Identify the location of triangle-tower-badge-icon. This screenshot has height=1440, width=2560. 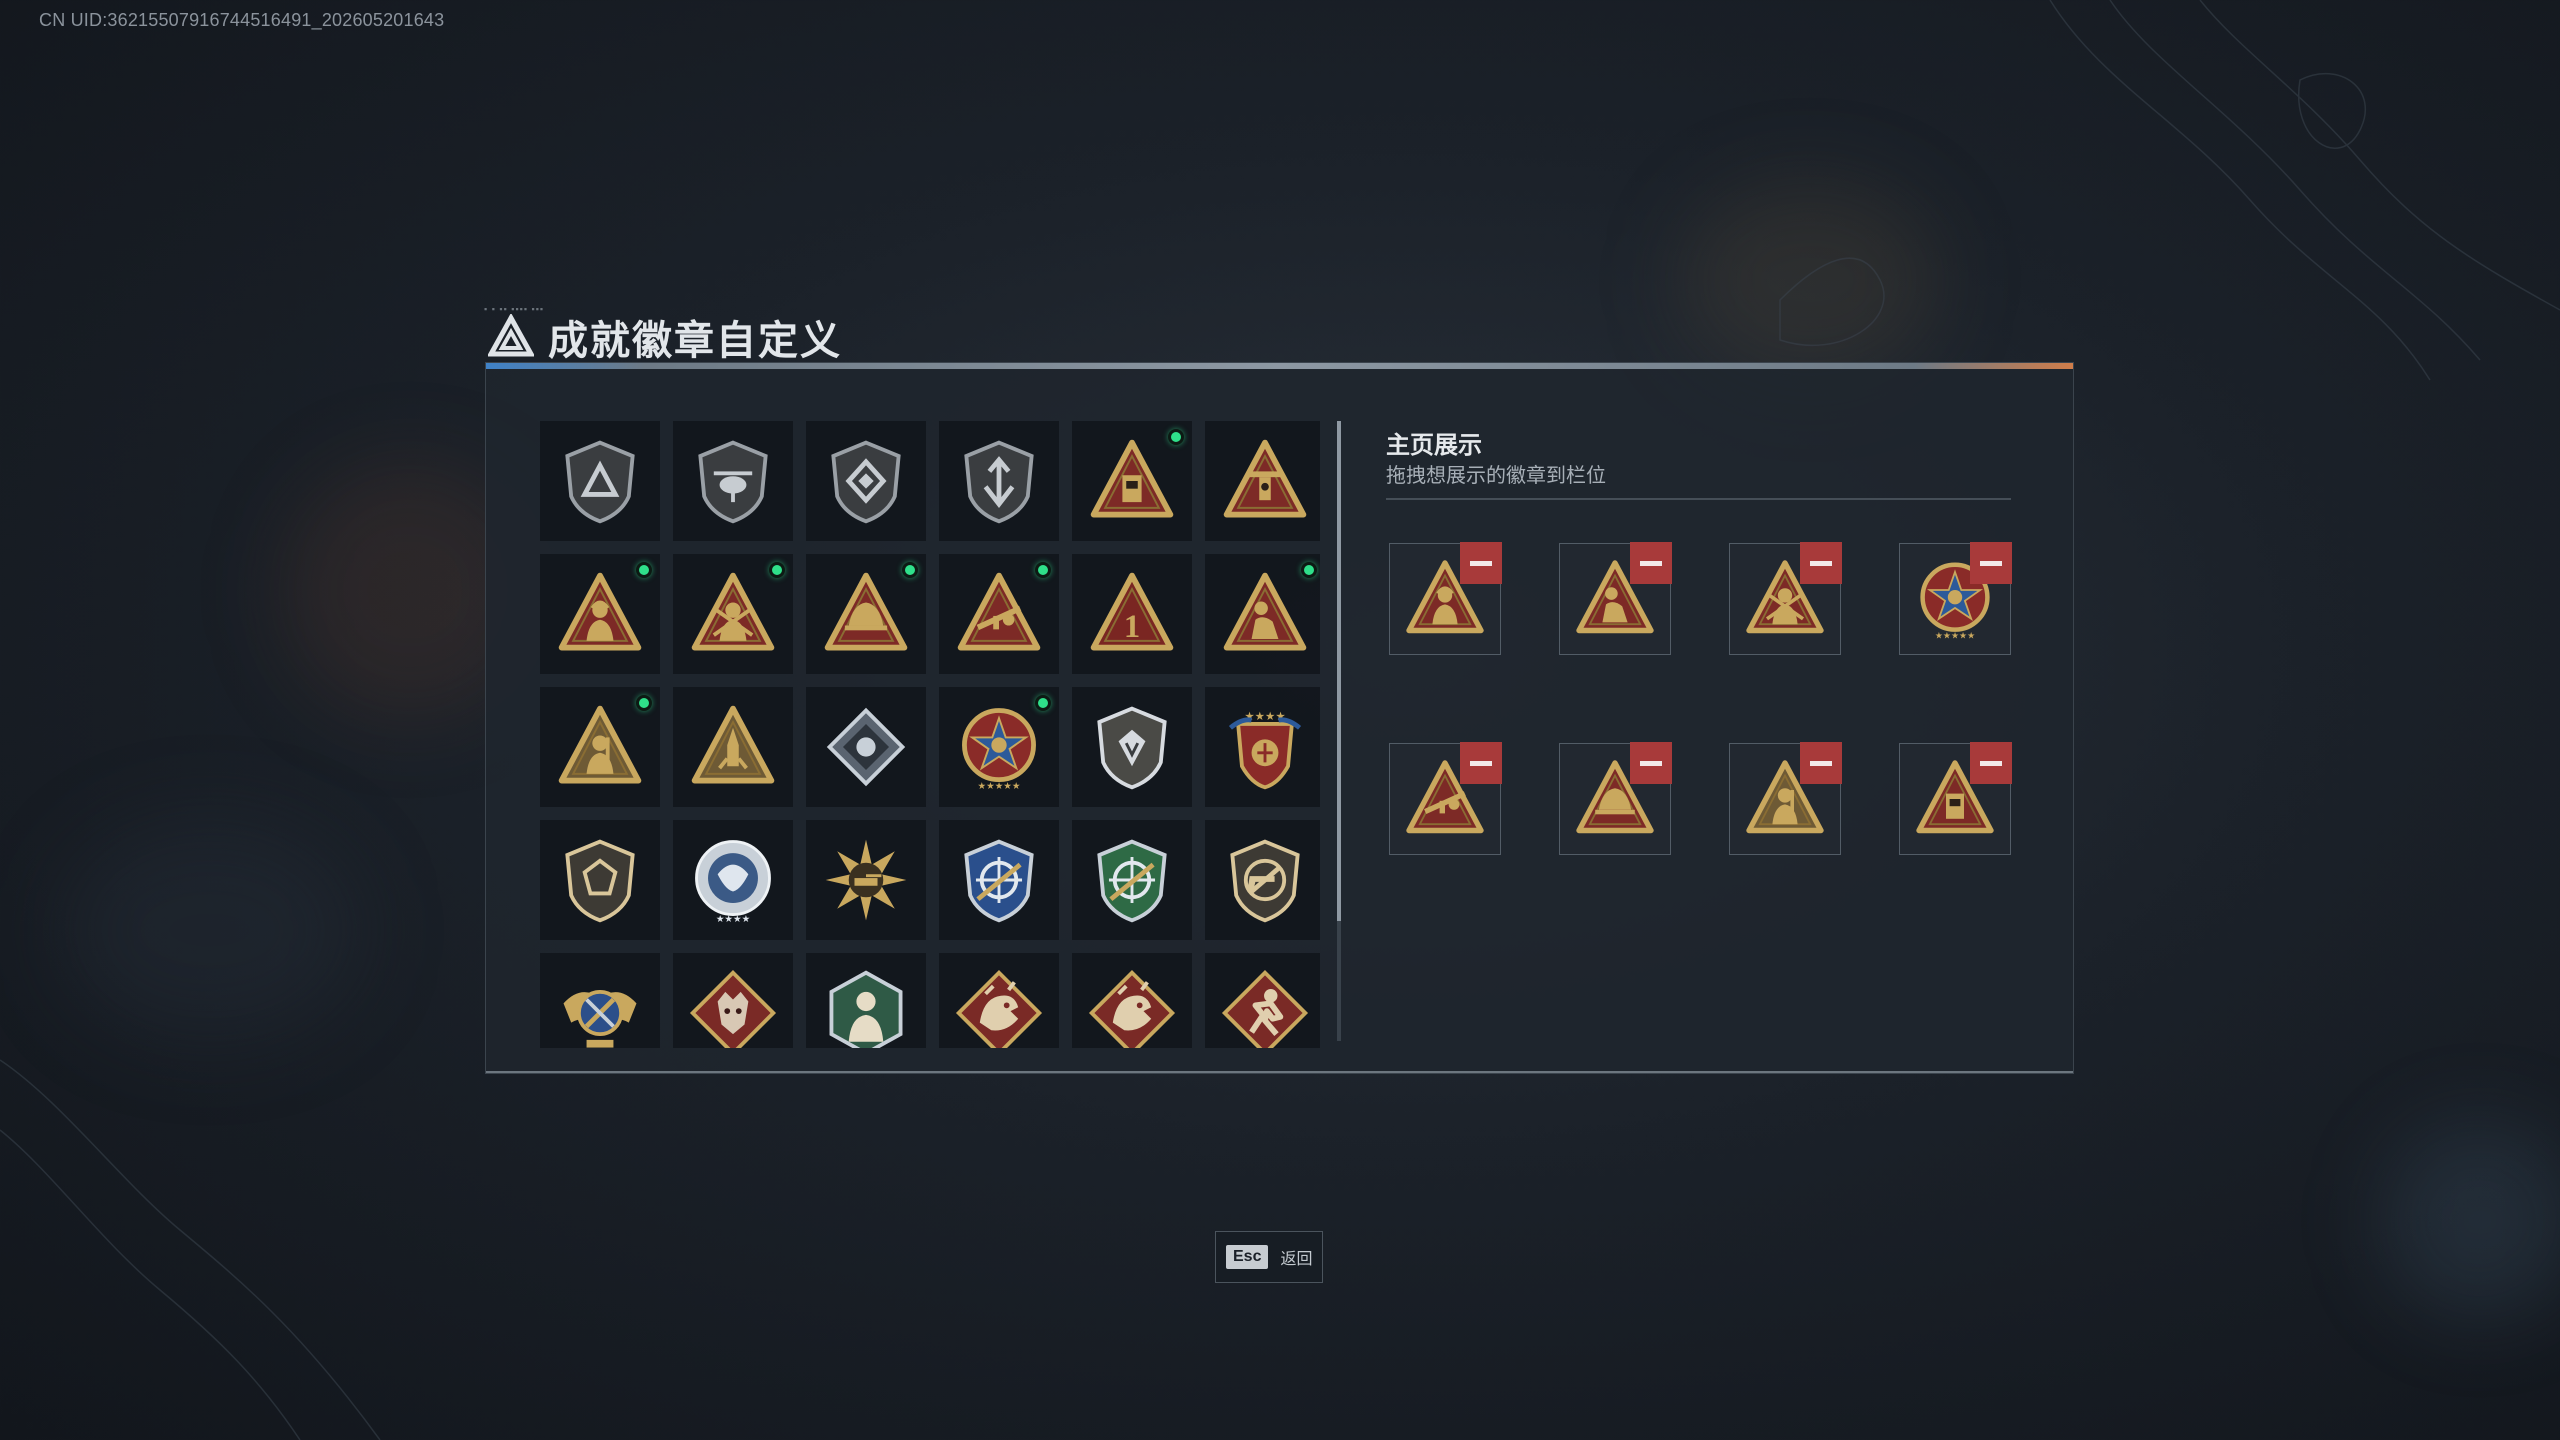
(1265, 481).